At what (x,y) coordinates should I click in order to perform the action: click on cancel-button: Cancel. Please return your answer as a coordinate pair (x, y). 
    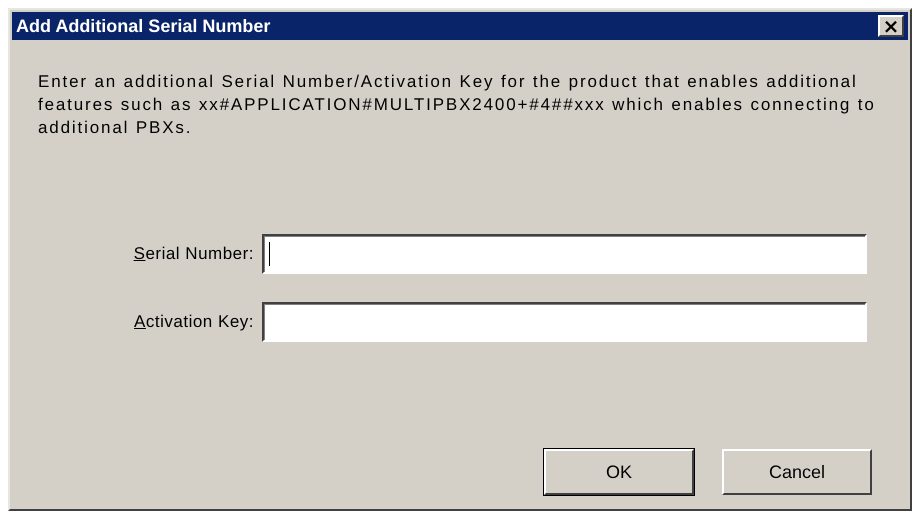
    Looking at the image, I should click on (797, 472).